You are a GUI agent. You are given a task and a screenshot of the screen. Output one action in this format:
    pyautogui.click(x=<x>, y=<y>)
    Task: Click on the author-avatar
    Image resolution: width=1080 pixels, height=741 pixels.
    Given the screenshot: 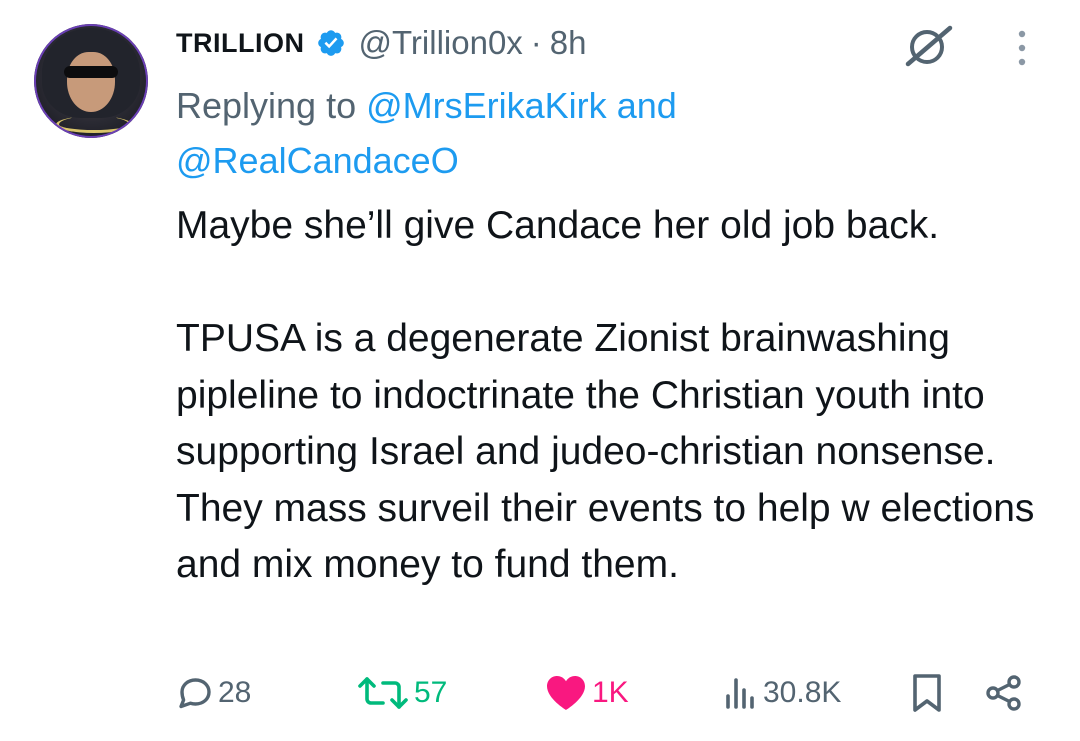 What is the action you would take?
    pyautogui.click(x=91, y=81)
    